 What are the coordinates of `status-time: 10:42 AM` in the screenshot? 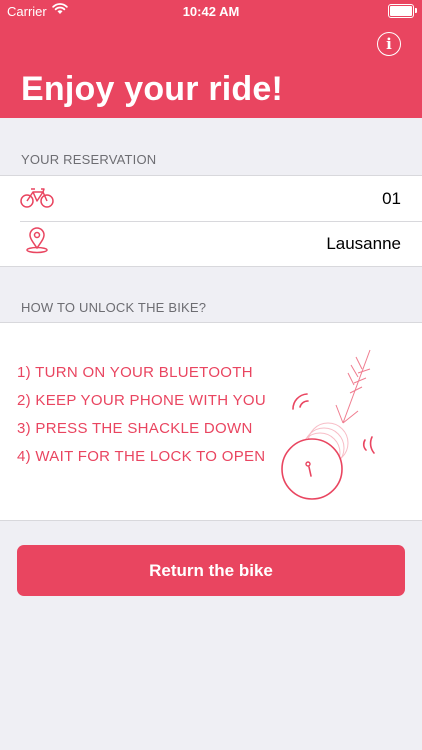 It's located at (211, 11).